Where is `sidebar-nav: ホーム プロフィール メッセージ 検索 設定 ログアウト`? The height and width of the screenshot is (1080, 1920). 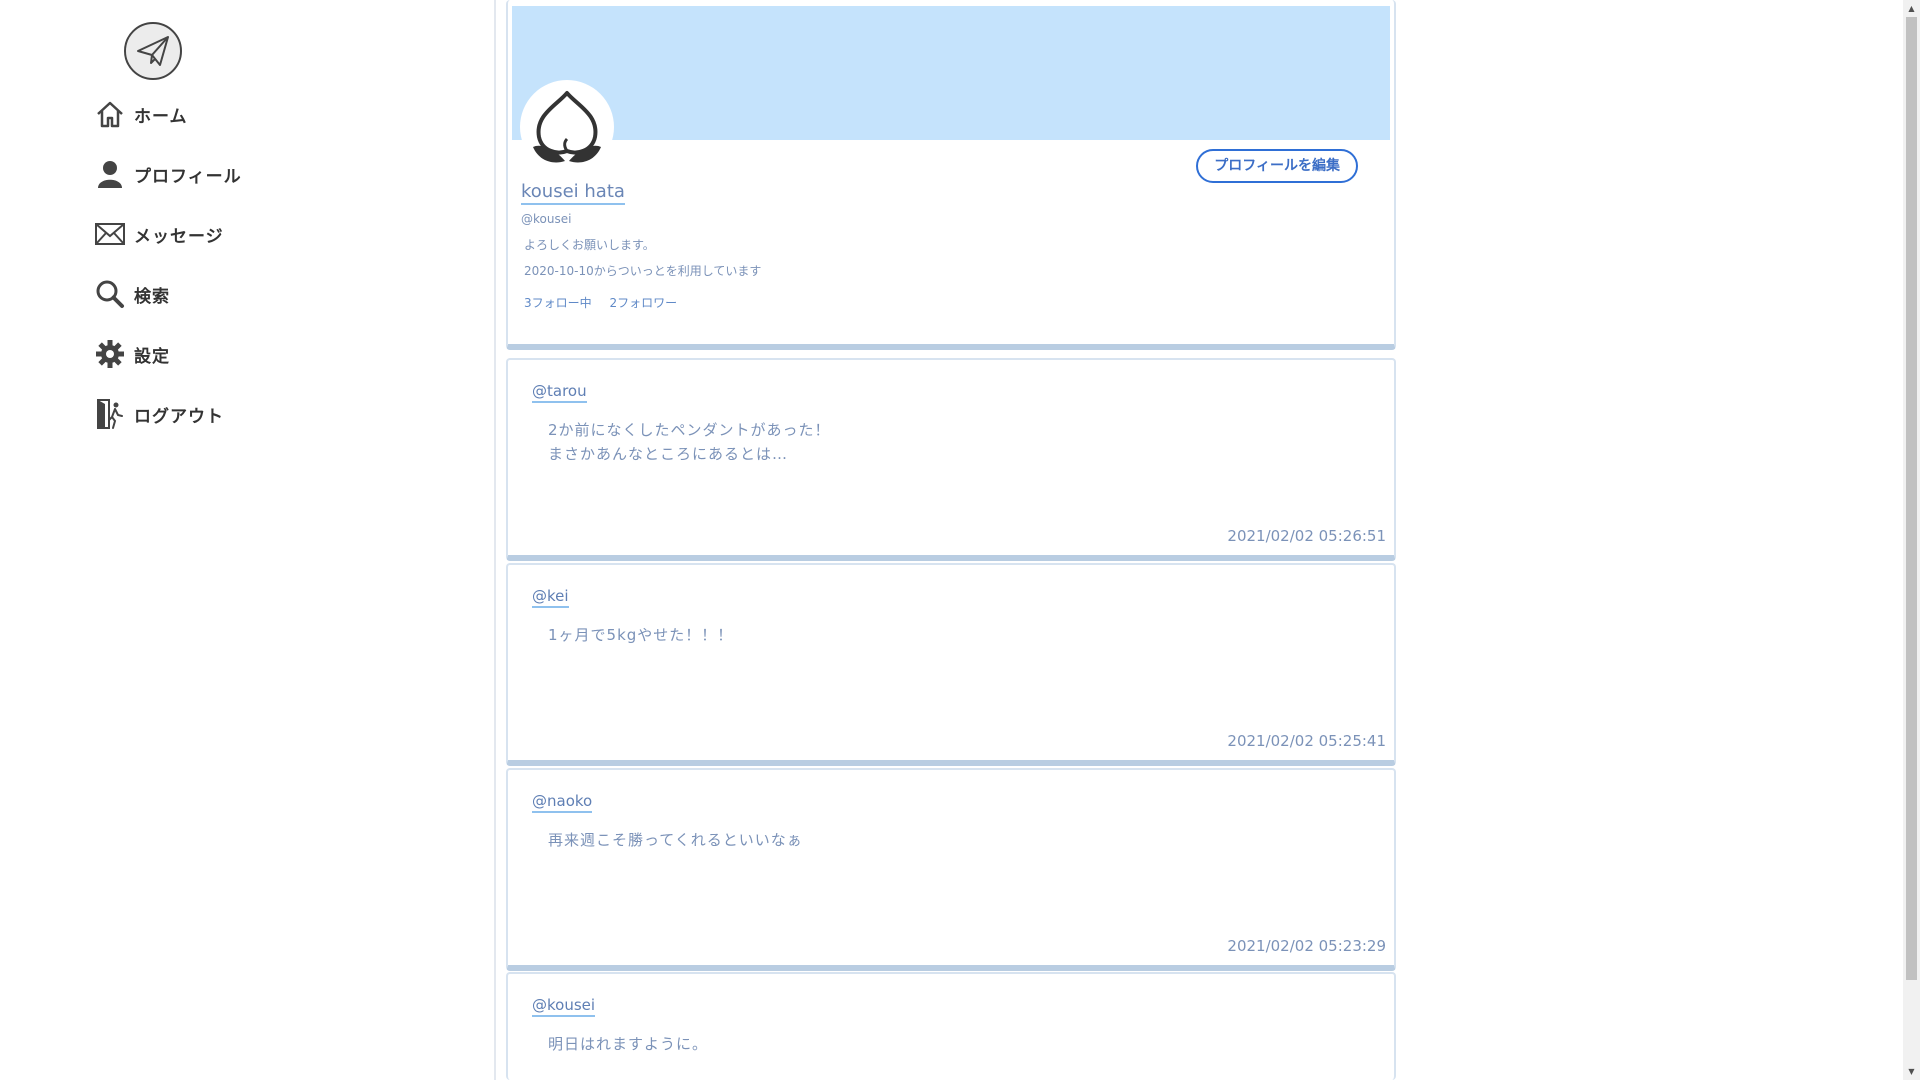 sidebar-nav: ホーム プロフィール メッセージ 検索 設定 ログアウト is located at coordinates (168, 276).